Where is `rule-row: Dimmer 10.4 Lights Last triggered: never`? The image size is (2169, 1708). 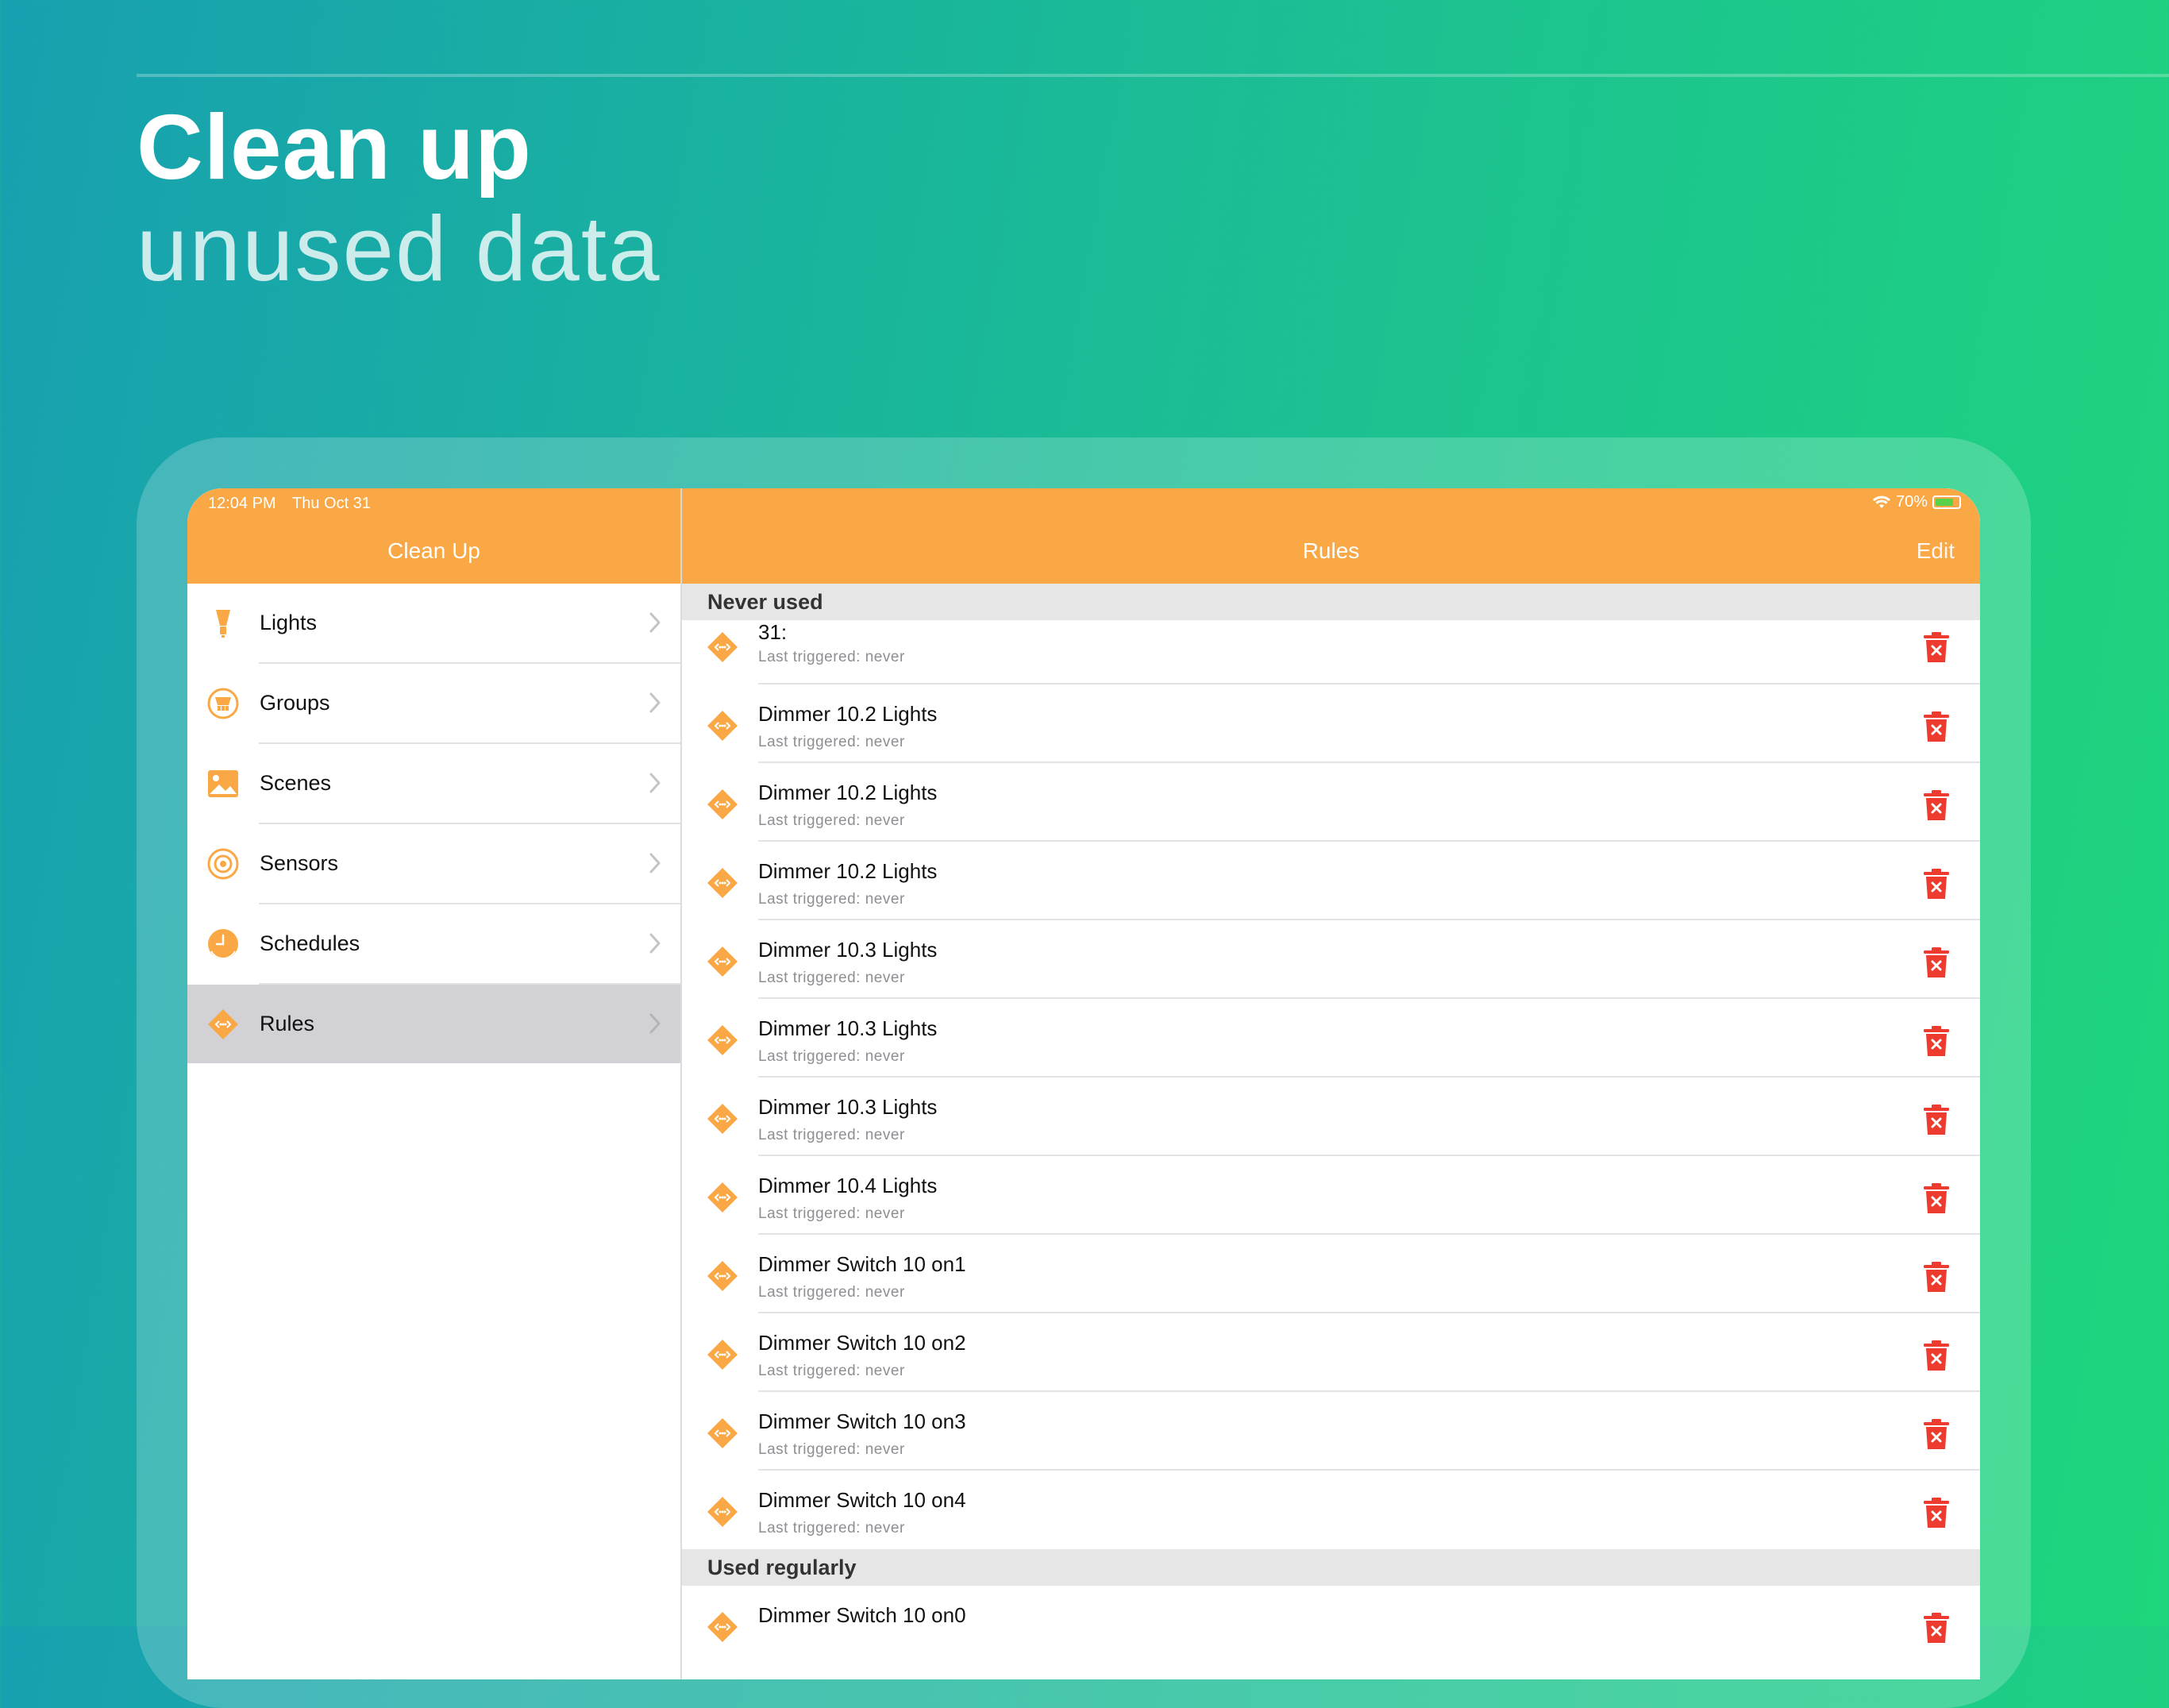 rule-row: Dimmer 10.4 Lights Last triggered: never is located at coordinates (1331, 1196).